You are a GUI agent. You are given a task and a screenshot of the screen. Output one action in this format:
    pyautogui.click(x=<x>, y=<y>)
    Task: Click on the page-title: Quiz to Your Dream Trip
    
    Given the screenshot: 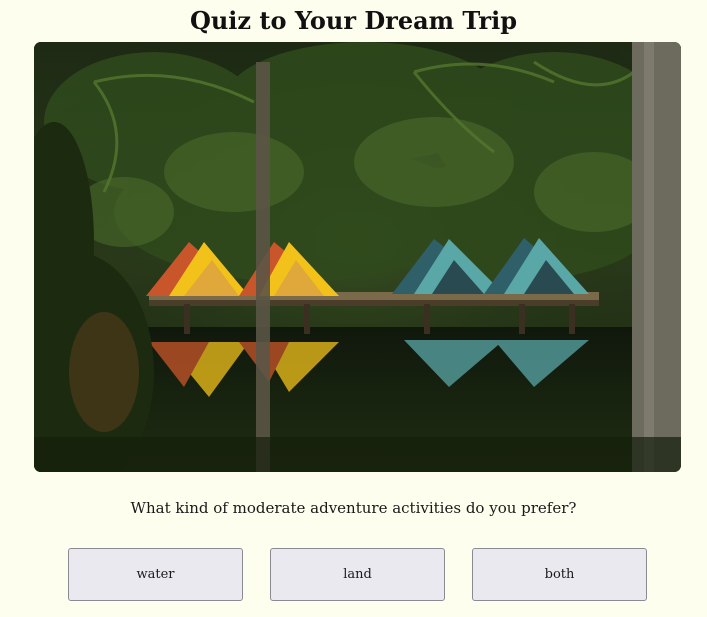 What is the action you would take?
    pyautogui.click(x=353, y=20)
    